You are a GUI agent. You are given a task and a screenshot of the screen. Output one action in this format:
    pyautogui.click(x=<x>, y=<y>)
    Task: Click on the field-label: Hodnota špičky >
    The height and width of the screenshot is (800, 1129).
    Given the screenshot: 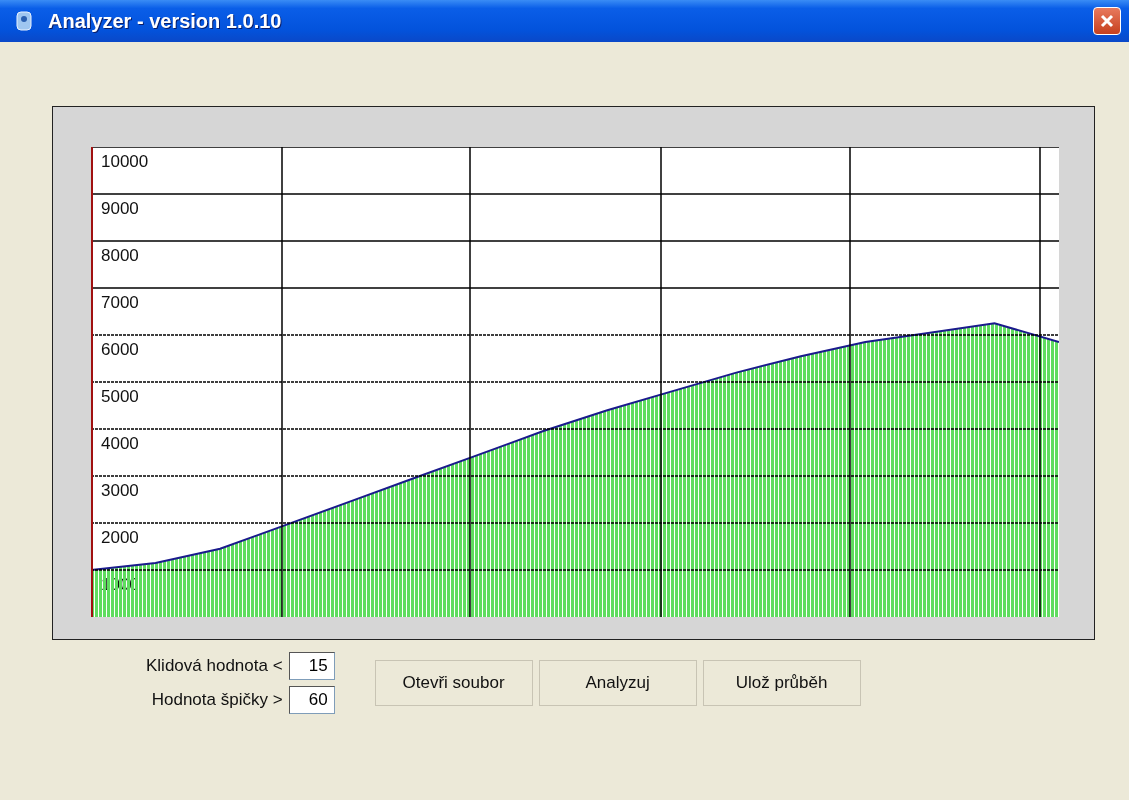 What is the action you would take?
    pyautogui.click(x=217, y=700)
    